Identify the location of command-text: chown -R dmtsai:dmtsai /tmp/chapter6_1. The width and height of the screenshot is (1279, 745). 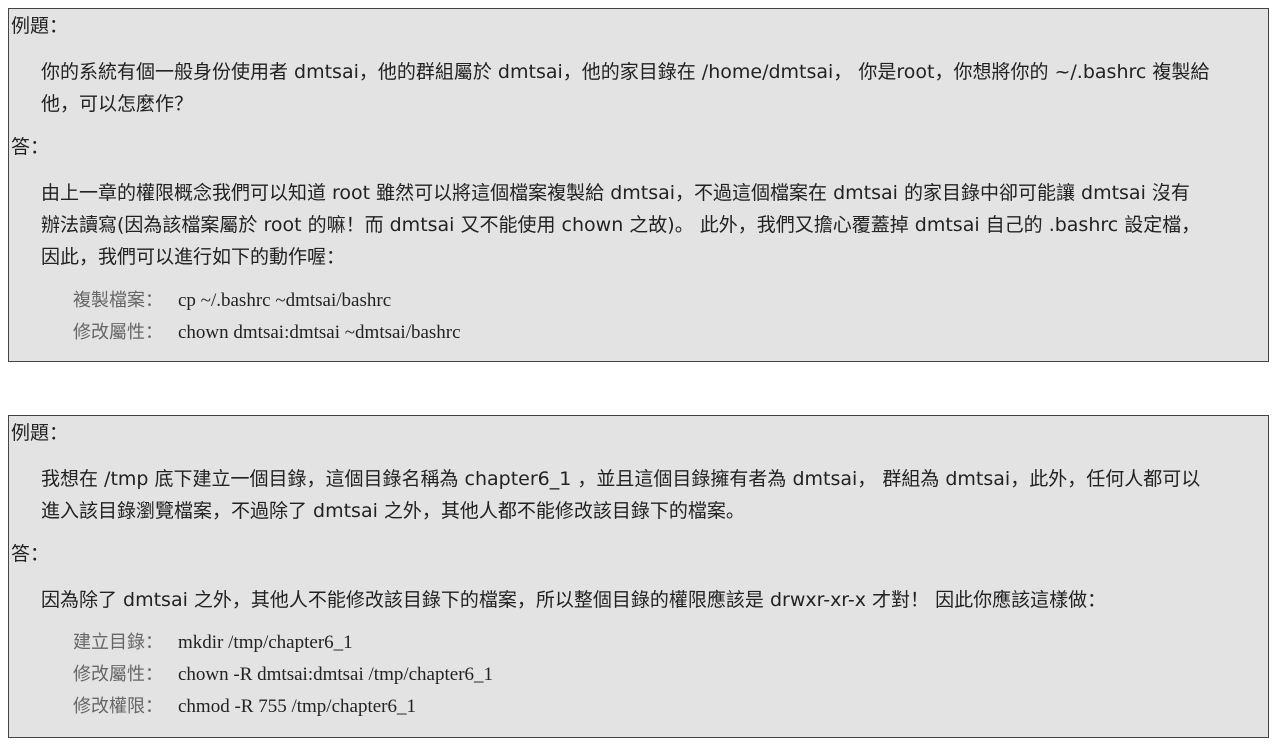
(336, 674).